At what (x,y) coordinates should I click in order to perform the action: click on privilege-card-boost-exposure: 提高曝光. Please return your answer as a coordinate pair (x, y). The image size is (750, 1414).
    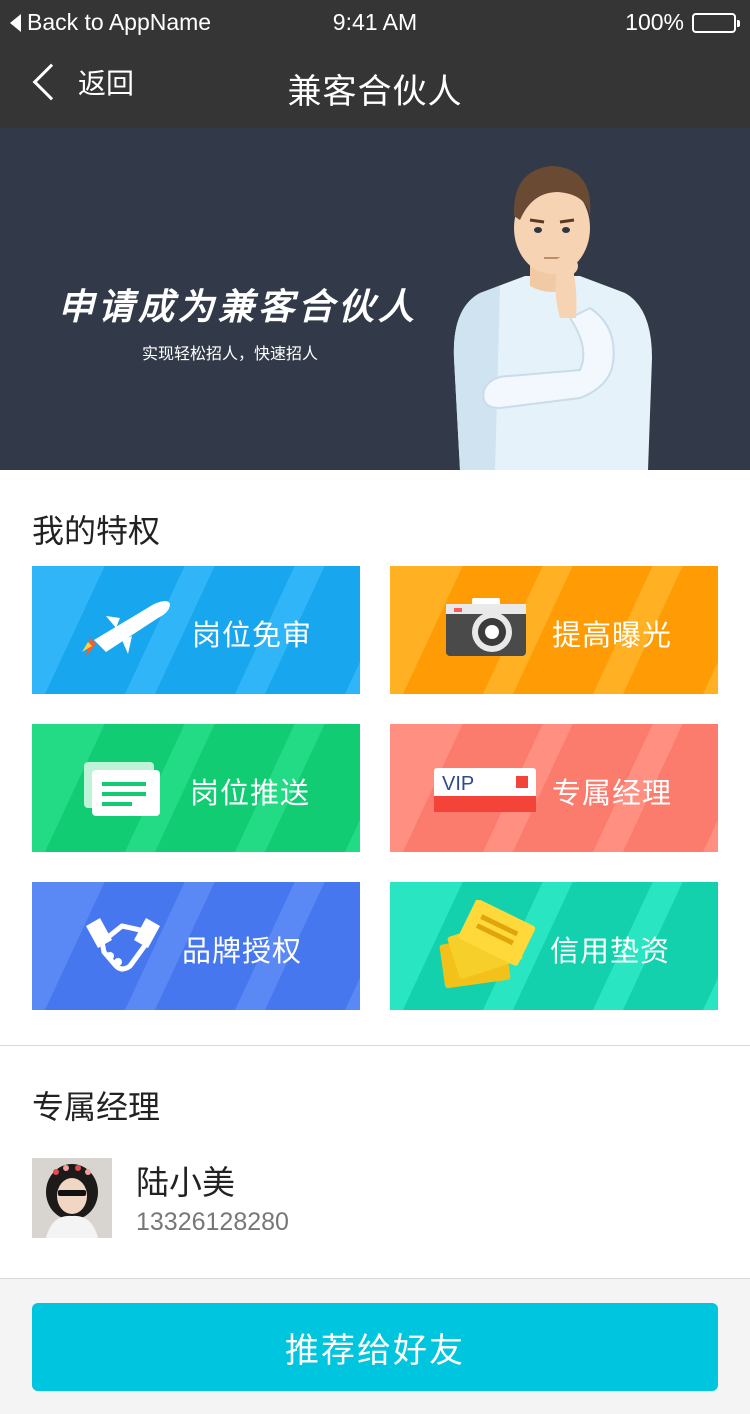
    Looking at the image, I should click on (554, 630).